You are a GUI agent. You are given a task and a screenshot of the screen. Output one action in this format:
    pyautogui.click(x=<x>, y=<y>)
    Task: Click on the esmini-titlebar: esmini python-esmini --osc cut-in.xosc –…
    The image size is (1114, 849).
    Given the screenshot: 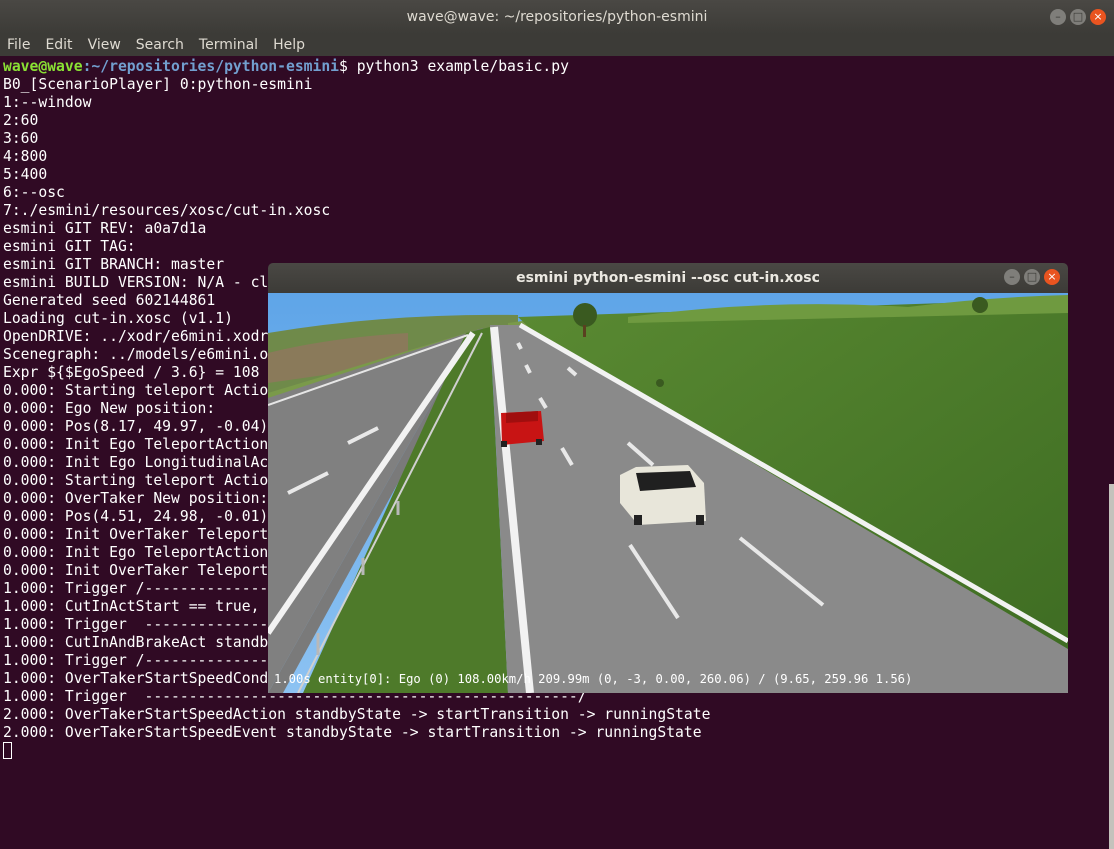 What is the action you would take?
    pyautogui.click(x=668, y=278)
    